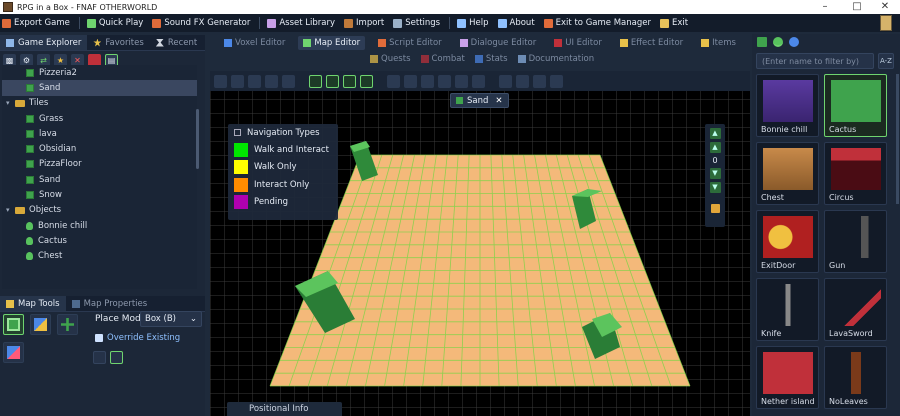 This screenshot has width=900, height=416. What do you see at coordinates (715, 173) in the screenshot?
I see `zoom-down-icon: ▼` at bounding box center [715, 173].